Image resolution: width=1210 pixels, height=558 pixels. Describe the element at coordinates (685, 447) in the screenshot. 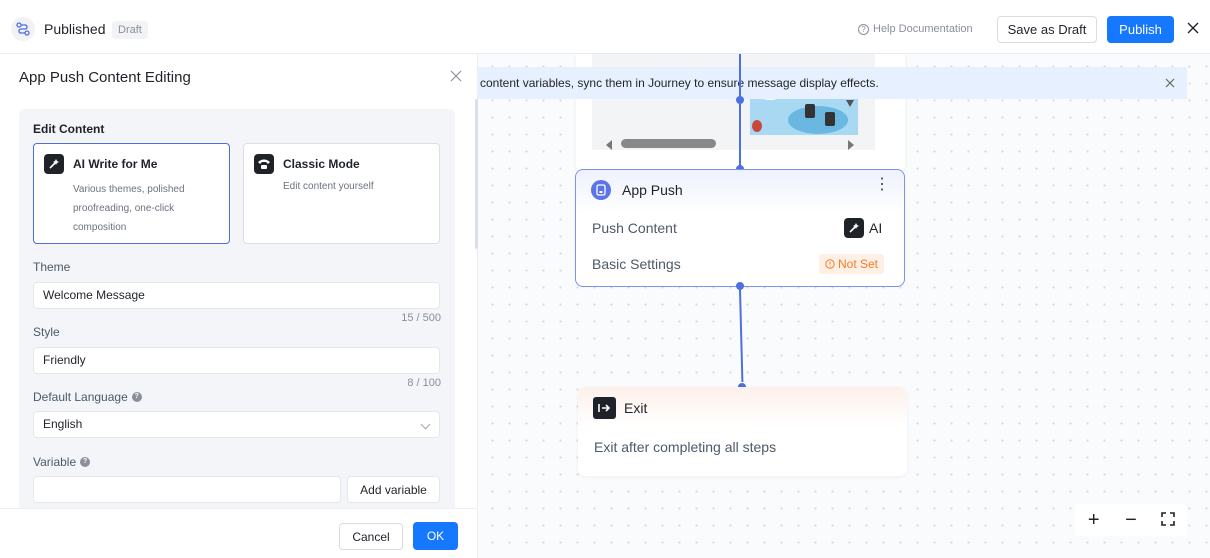

I see `exit-node-description: Exit after completing all steps` at that location.